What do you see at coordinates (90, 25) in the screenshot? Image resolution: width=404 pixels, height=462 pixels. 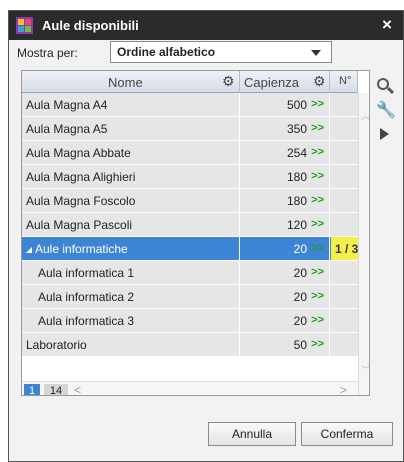 I see `dialog-title: Aule disponibili` at bounding box center [90, 25].